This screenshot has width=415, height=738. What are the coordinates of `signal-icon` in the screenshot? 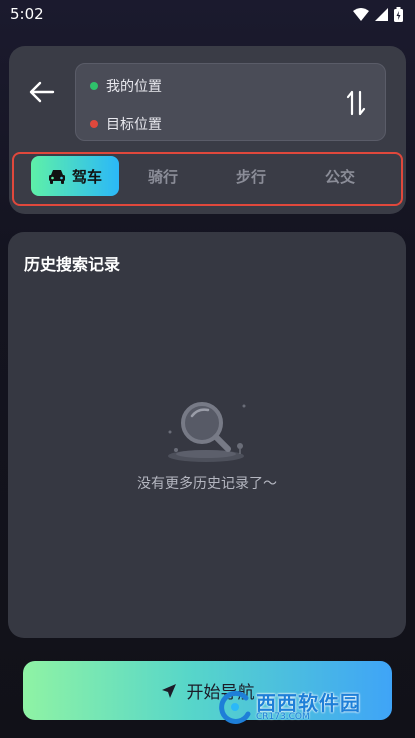 It's located at (381, 14).